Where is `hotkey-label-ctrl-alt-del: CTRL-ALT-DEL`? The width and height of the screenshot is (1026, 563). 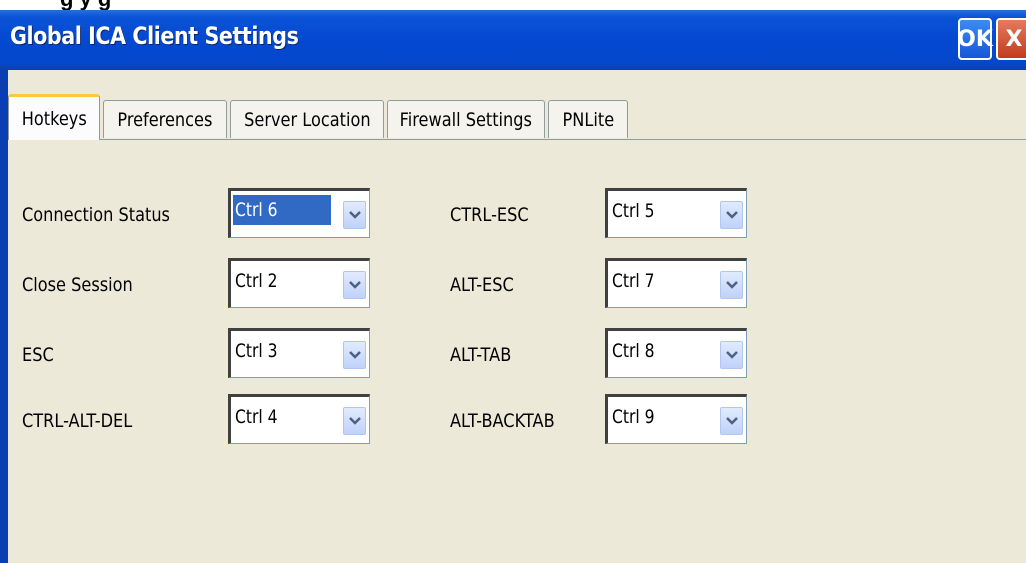 hotkey-label-ctrl-alt-del: CTRL-ALT-DEL is located at coordinates (77, 421).